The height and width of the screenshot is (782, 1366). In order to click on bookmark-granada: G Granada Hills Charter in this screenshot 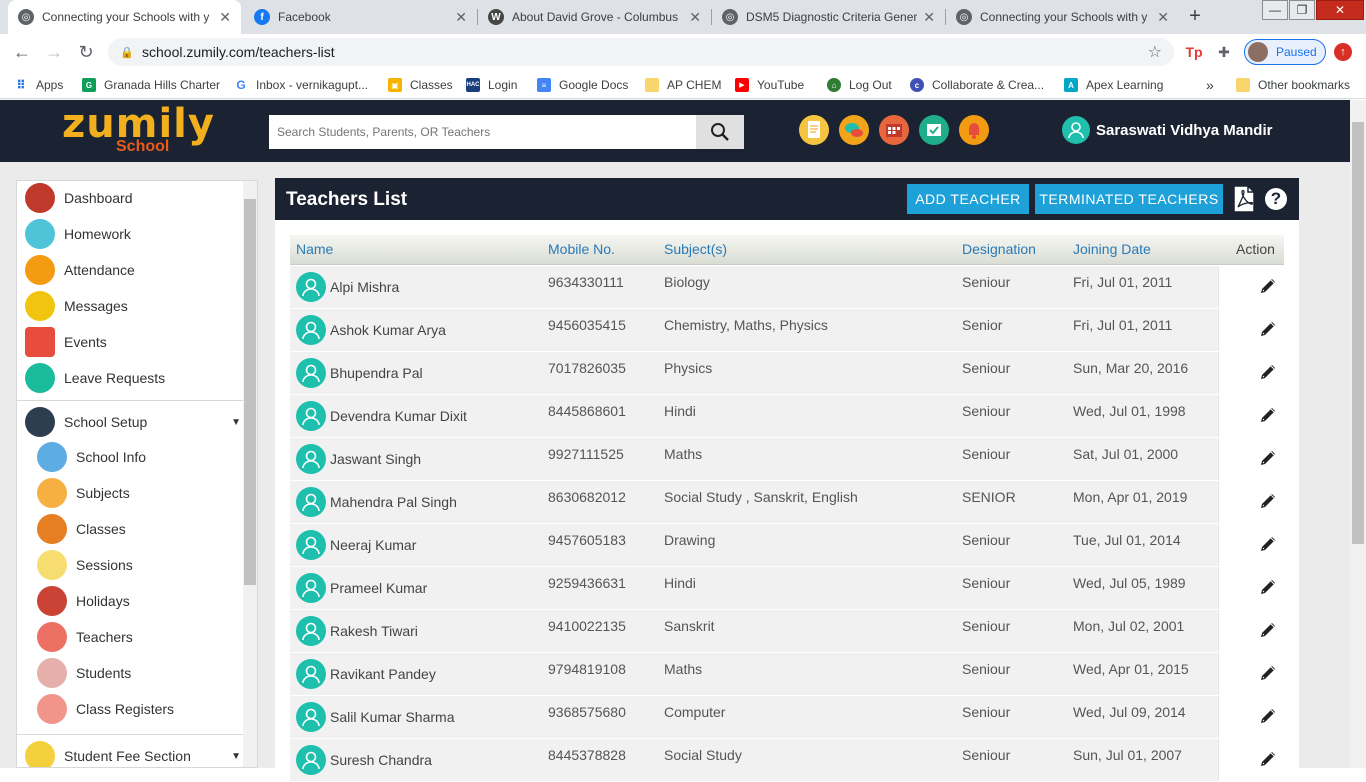, I will do `click(151, 85)`.